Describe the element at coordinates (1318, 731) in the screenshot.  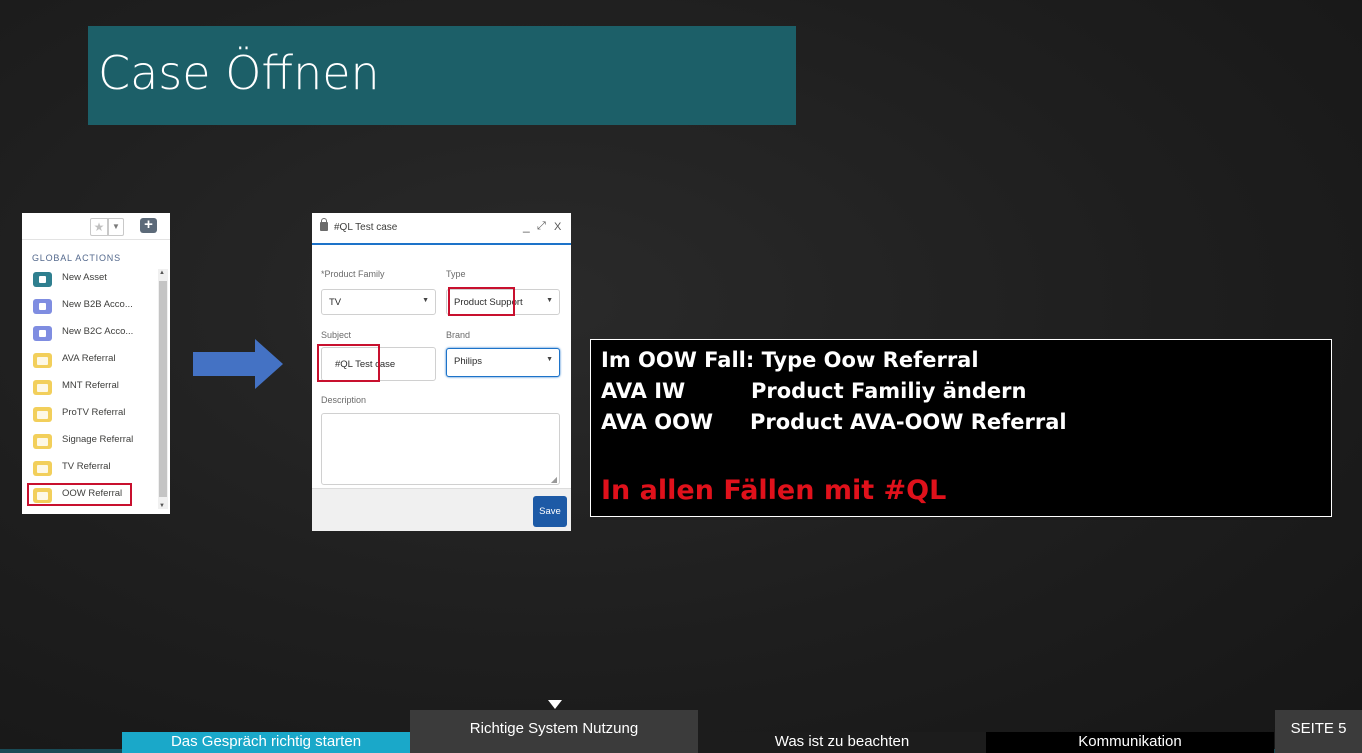
I see `page-number: SEITE 5` at that location.